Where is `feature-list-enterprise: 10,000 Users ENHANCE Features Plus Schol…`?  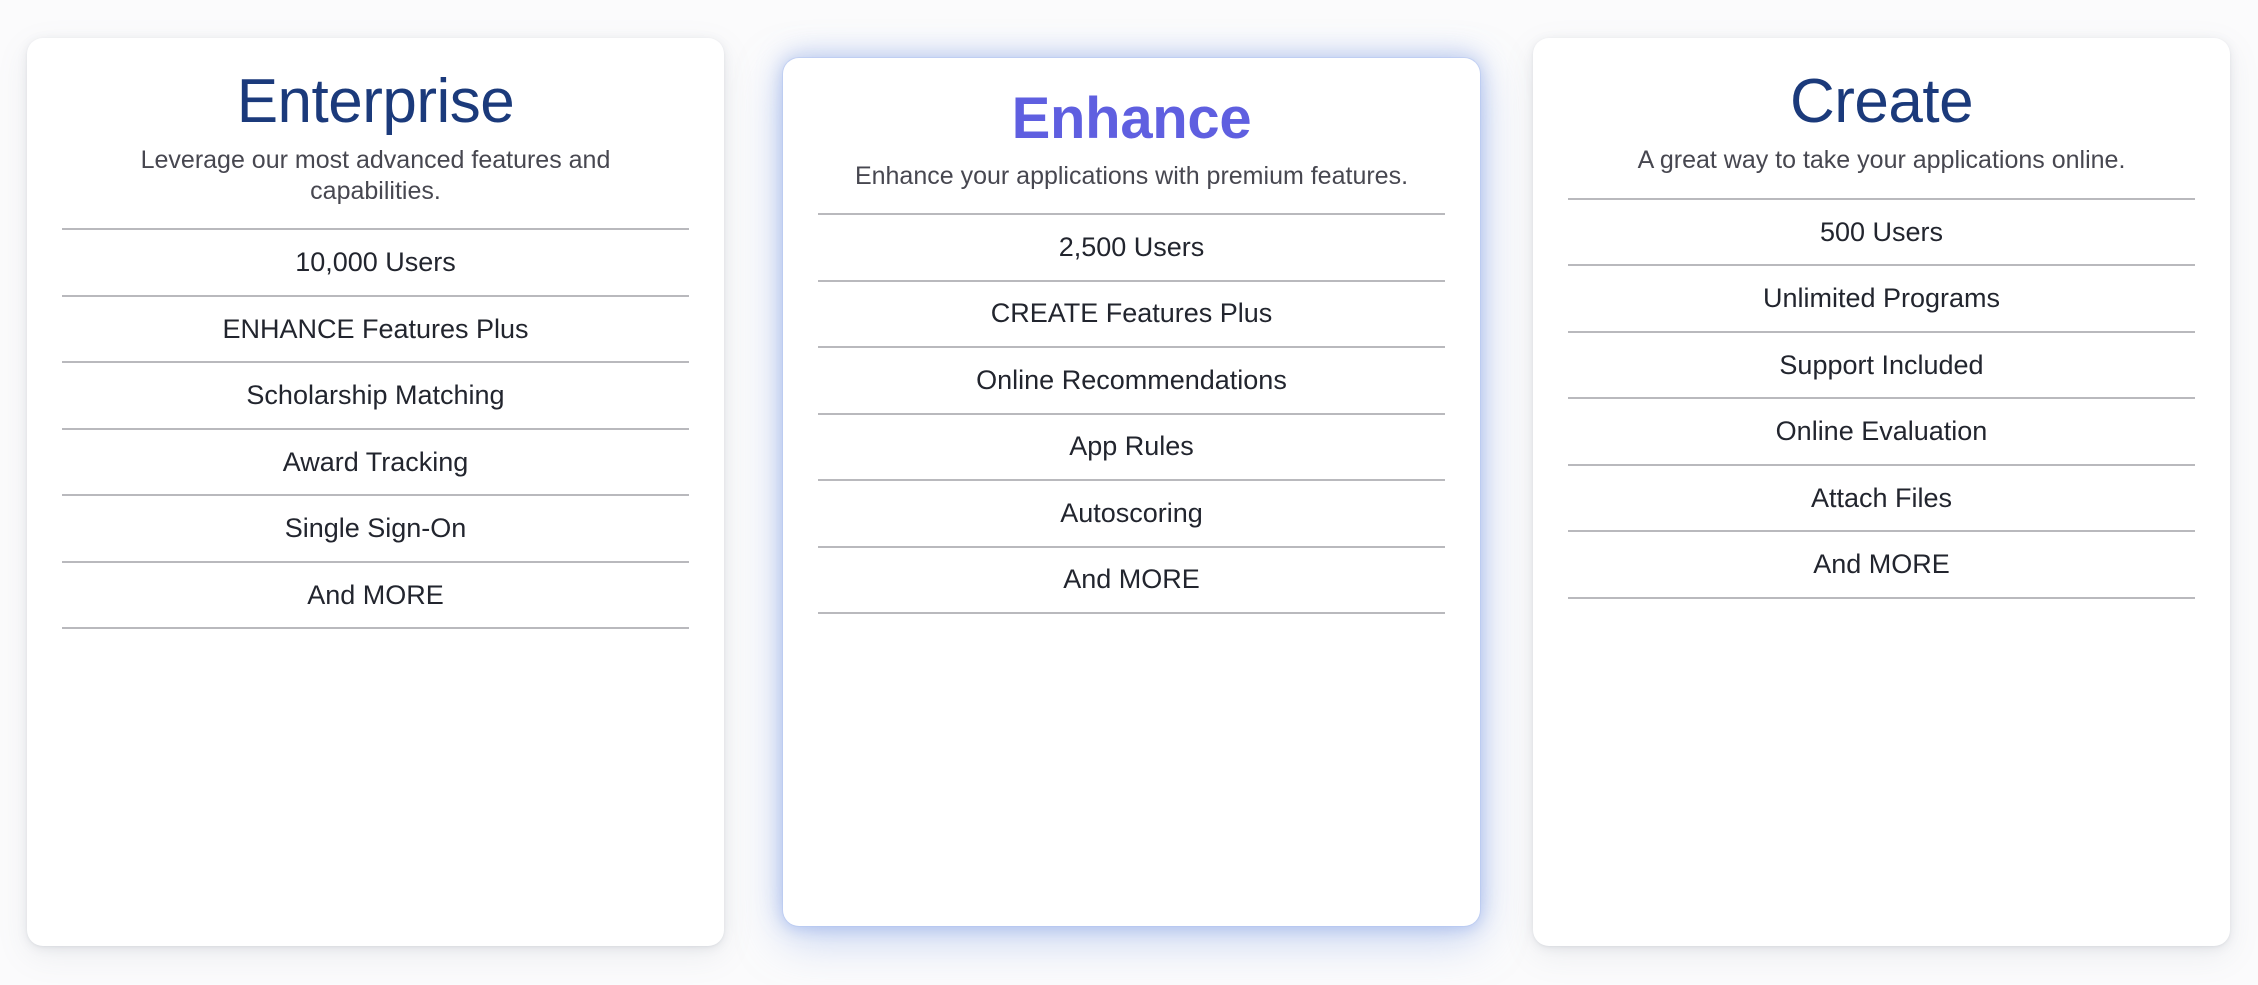 feature-list-enterprise: 10,000 Users ENHANCE Features Plus Schol… is located at coordinates (375, 429).